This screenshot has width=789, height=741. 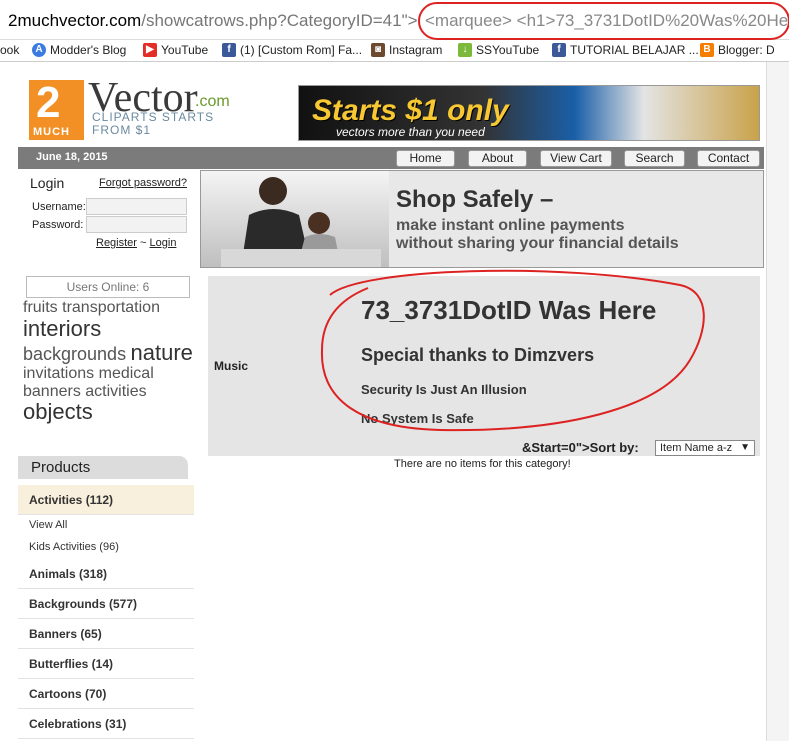 I want to click on banner-subtitle: vectors more than you need, so click(x=410, y=132).